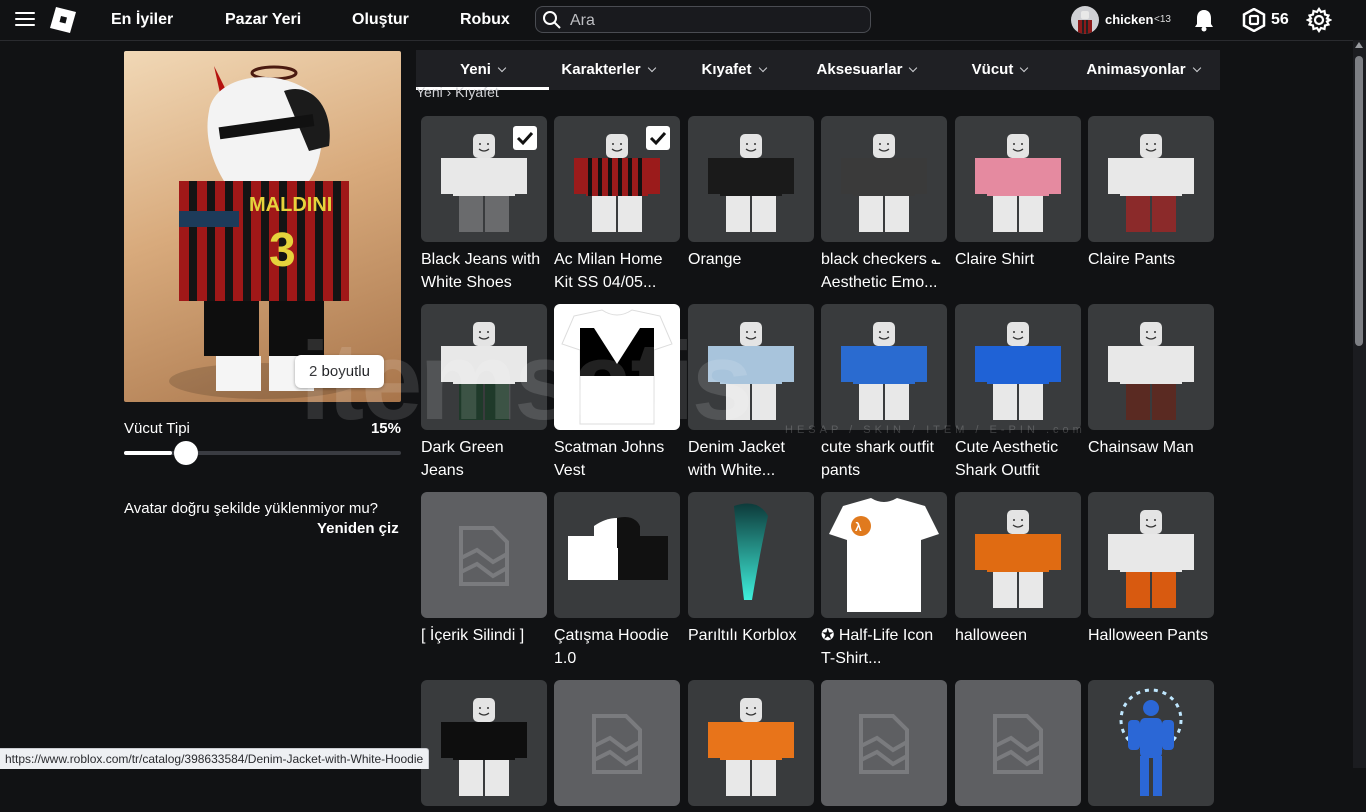 The image size is (1366, 812). Describe the element at coordinates (251, 508) in the screenshot. I see `avatar-load-question: Avatar doğru şekilde yüklenmiyor mu?` at that location.